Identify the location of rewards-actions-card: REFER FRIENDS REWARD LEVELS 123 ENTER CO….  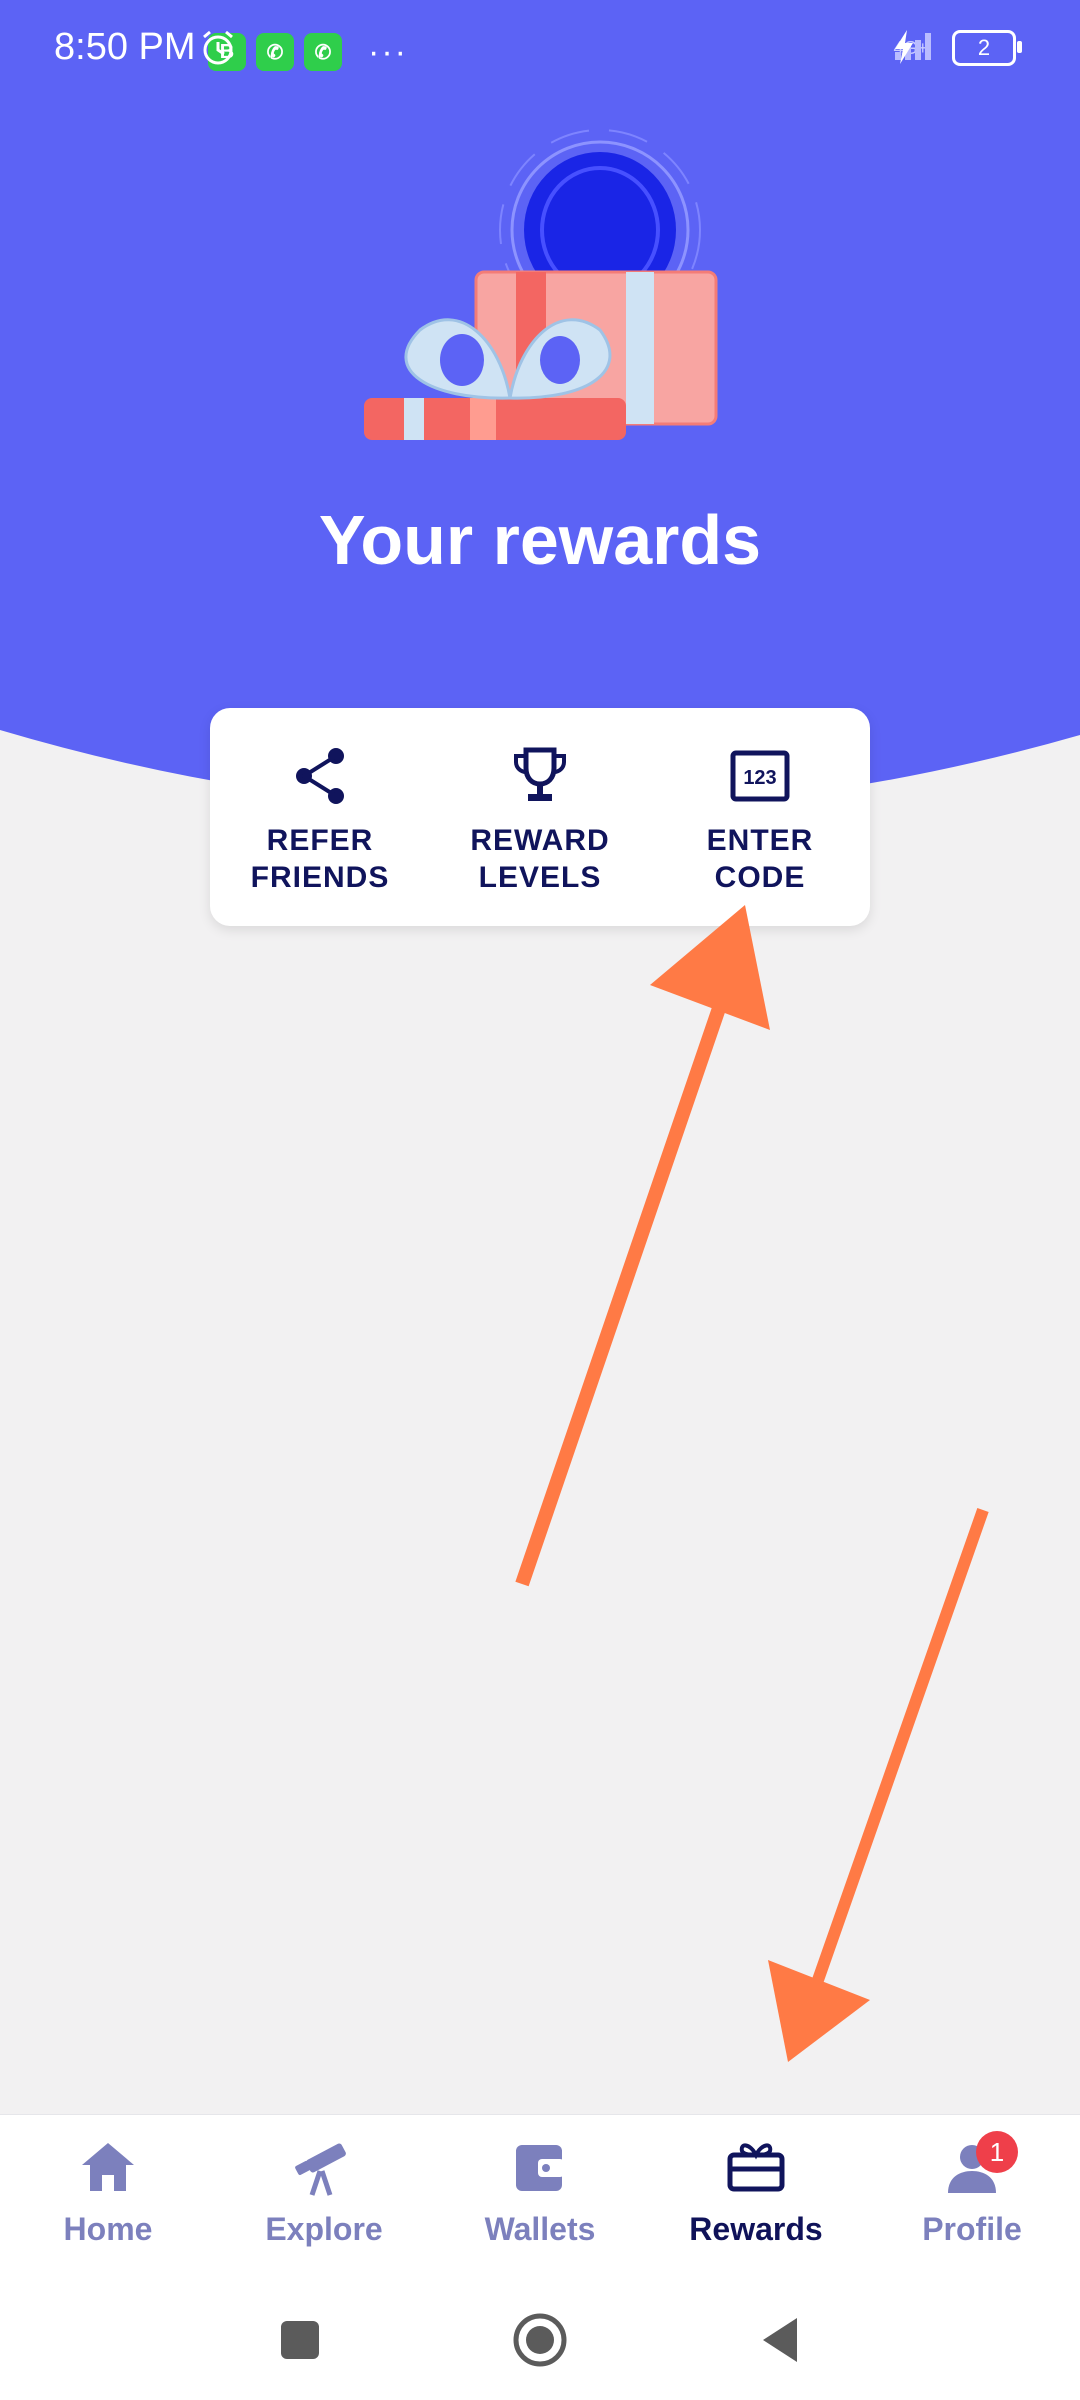
(540, 817).